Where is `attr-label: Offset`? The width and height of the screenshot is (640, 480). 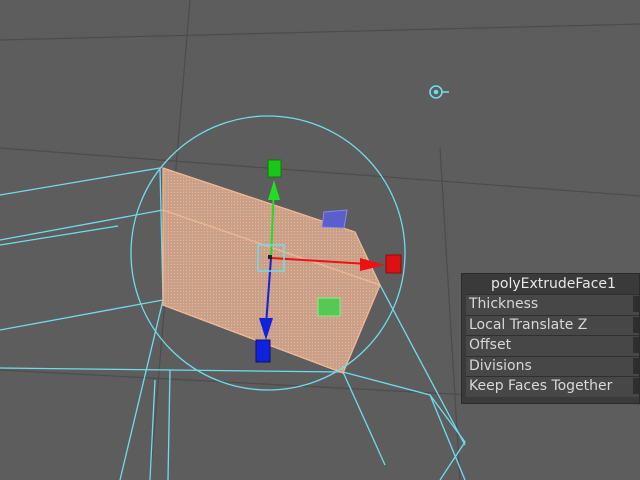 attr-label: Offset is located at coordinates (490, 345).